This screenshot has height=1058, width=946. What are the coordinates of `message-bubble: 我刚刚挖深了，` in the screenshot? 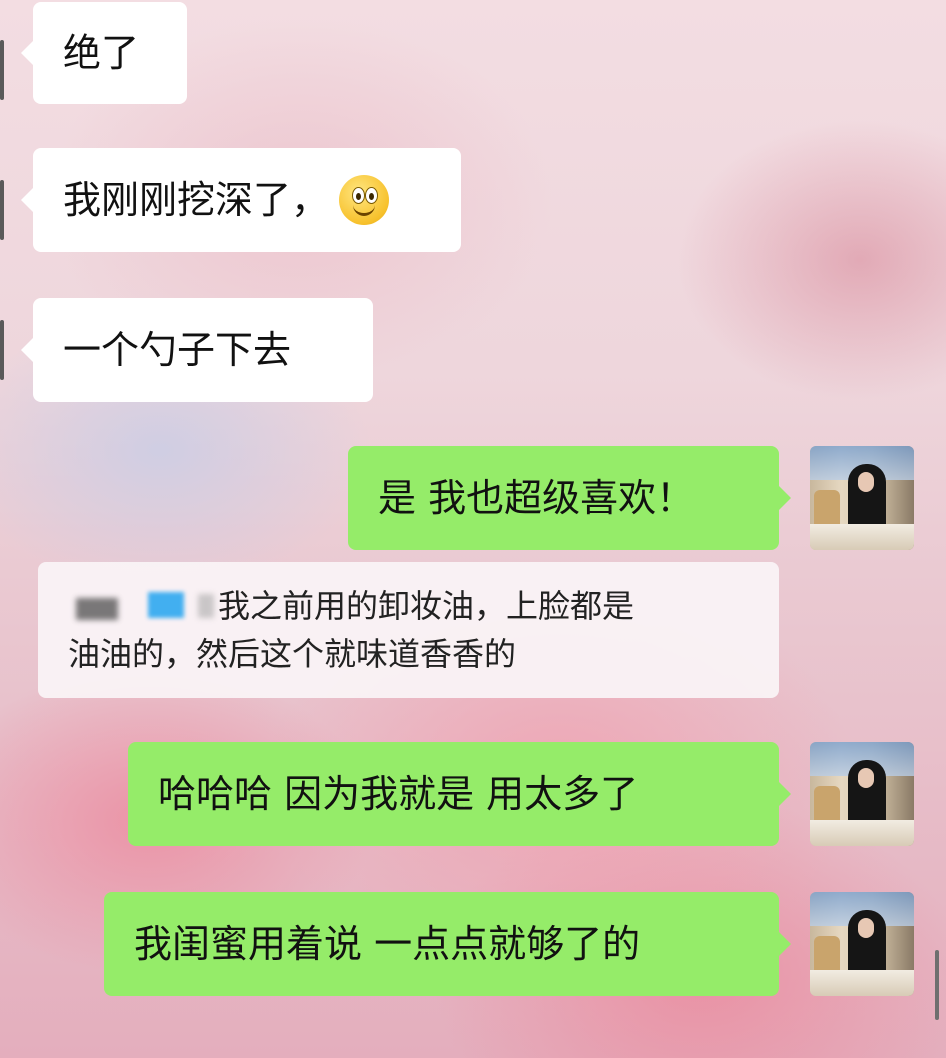 It's located at (241, 200).